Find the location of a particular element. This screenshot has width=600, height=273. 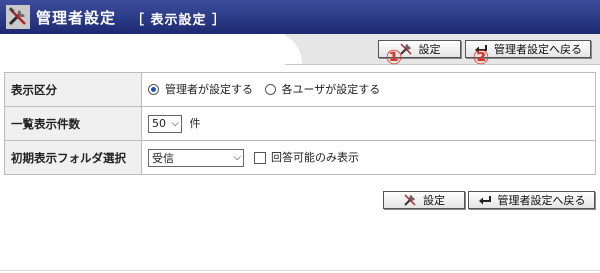

divider is located at coordinates (300, 270).